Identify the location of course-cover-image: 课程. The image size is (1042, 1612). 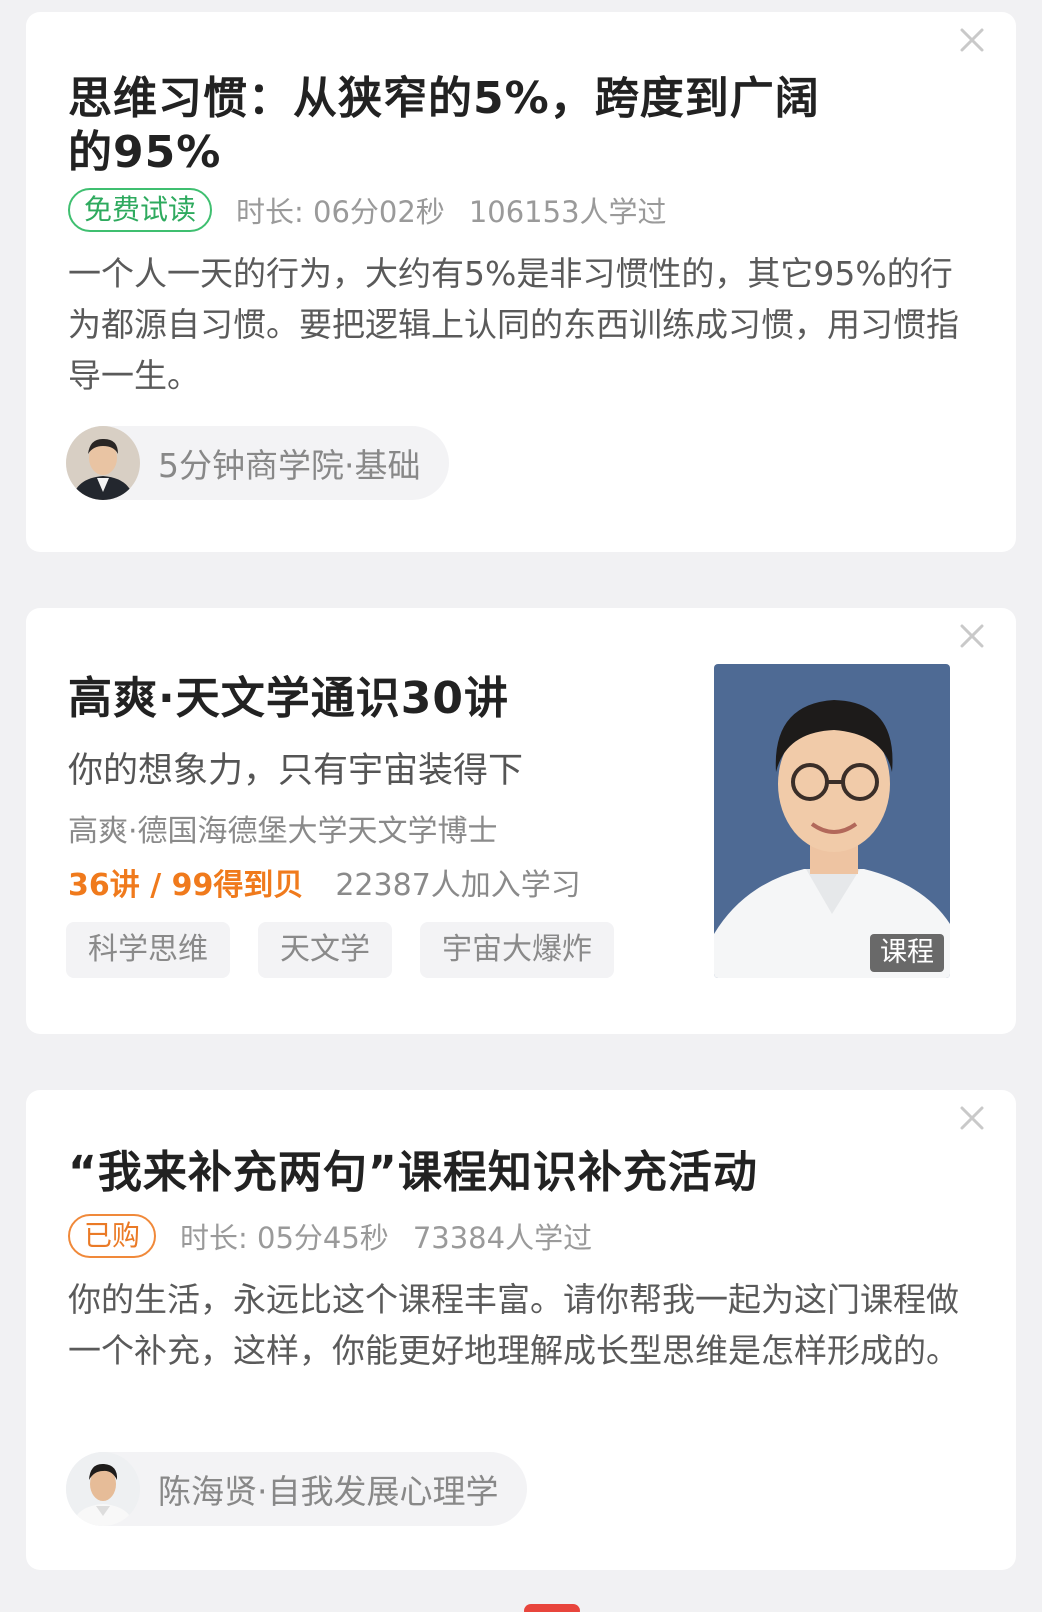
(832, 821).